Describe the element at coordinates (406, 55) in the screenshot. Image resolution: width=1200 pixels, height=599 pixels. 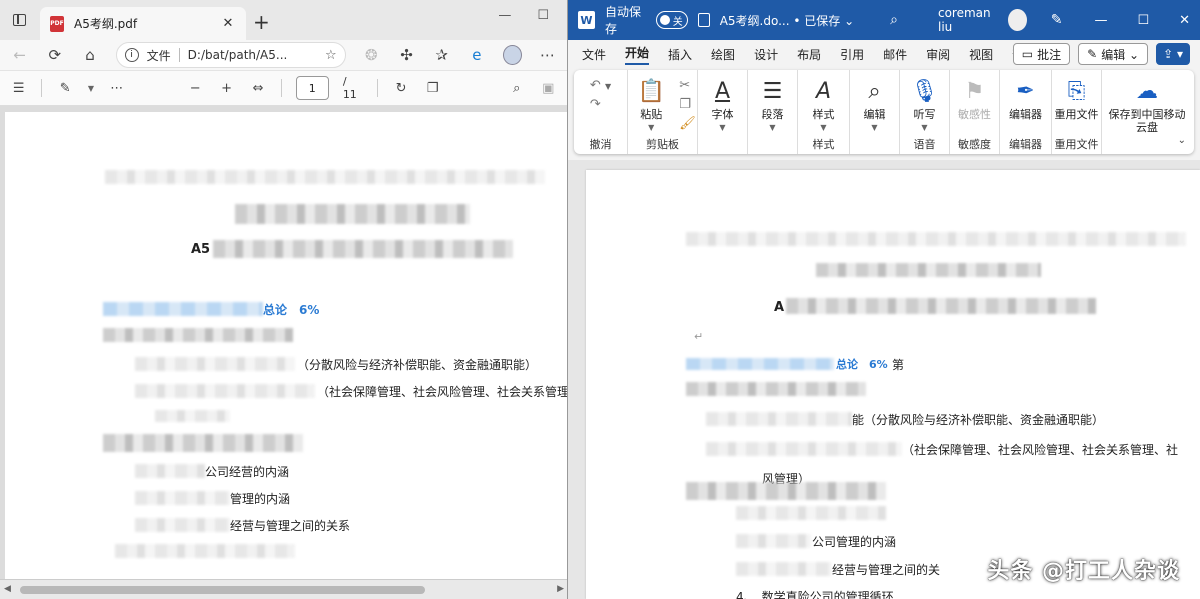
I see `extensions-puzzle-icon: ✣` at that location.